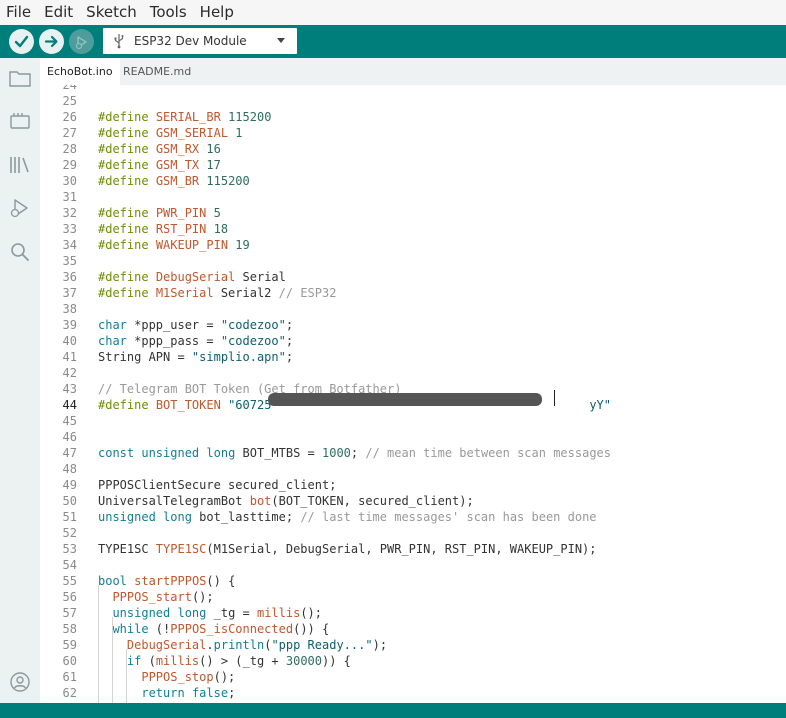 The image size is (786, 718). I want to click on code-token: ., so click(210, 645).